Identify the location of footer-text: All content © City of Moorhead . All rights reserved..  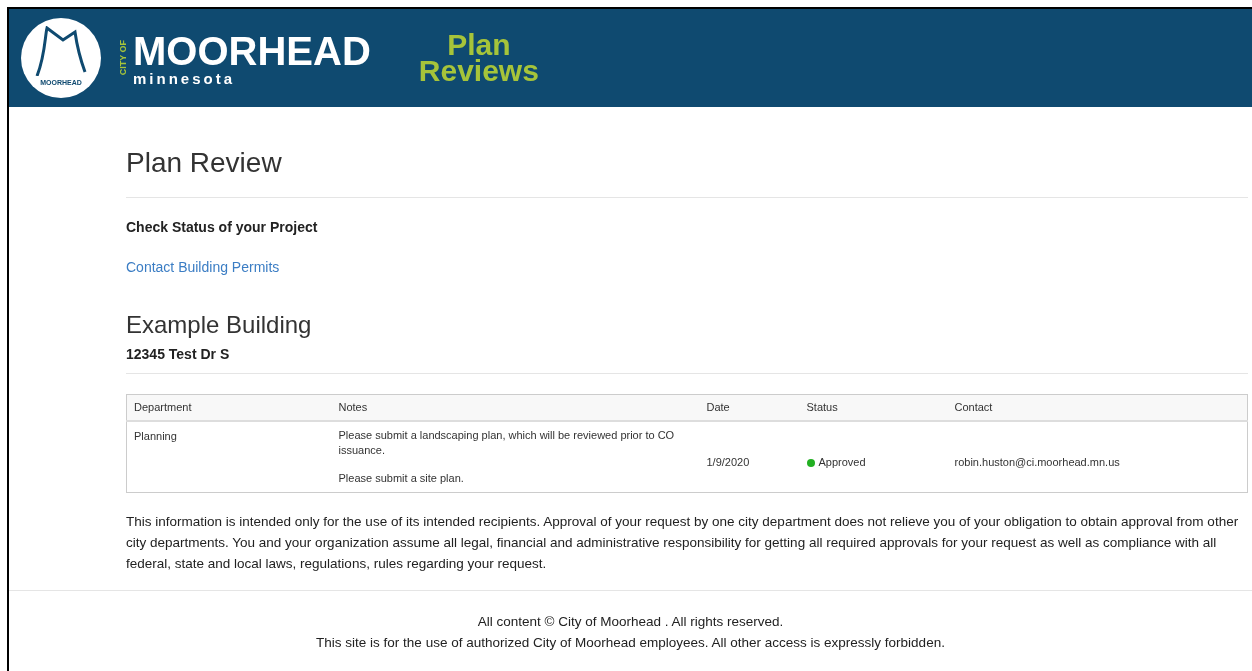
(630, 621).